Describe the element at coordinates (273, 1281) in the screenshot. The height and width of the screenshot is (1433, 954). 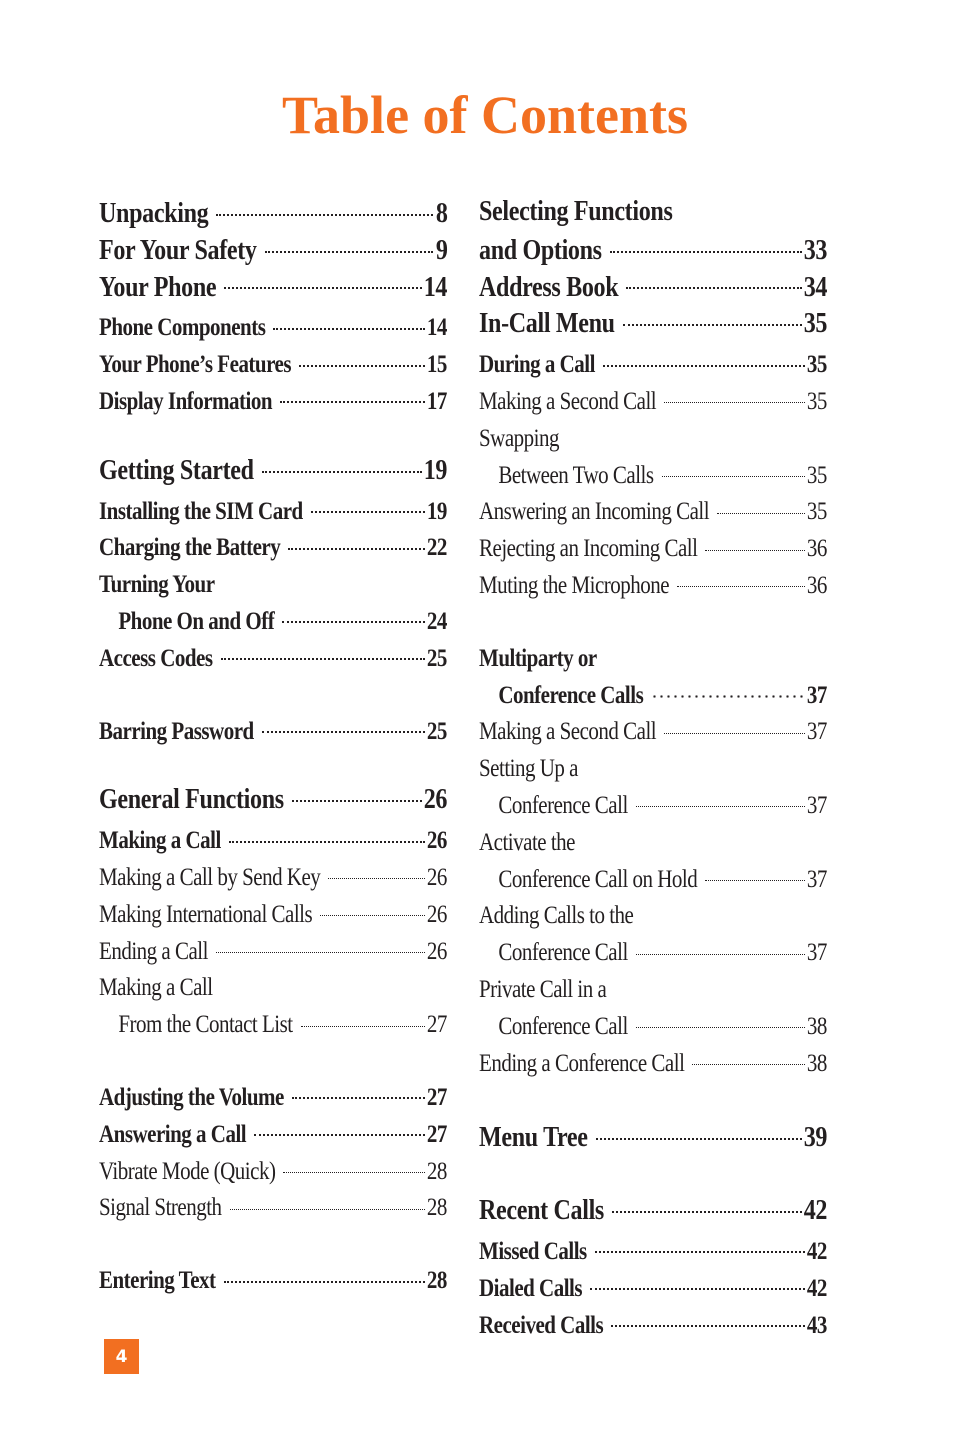
I see `toc-entry-entering-text: Entering Text 28` at that location.